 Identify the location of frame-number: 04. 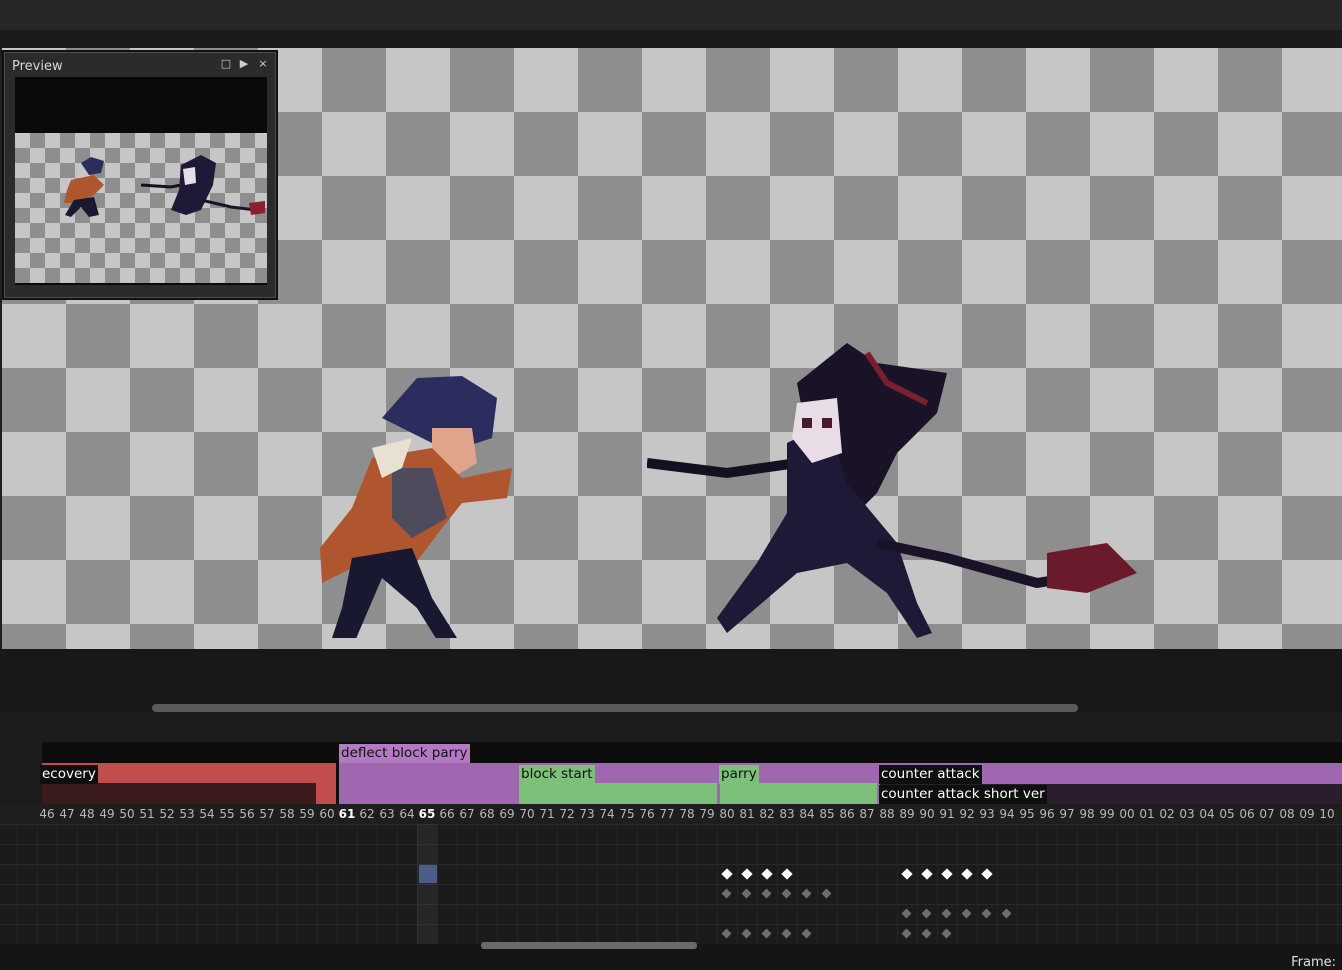
(1207, 814).